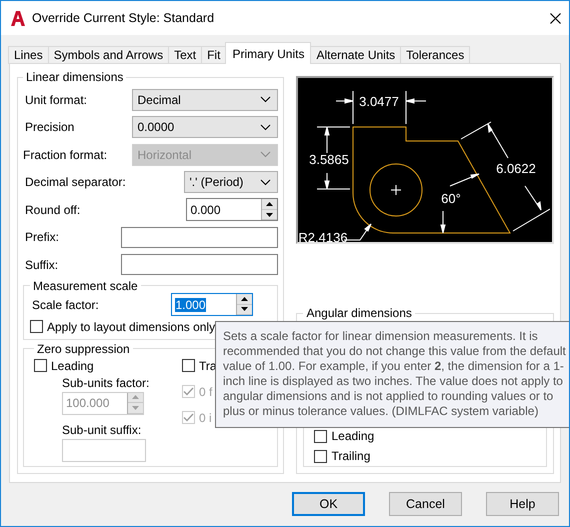  Describe the element at coordinates (28, 55) in the screenshot. I see `tab: Lines` at that location.